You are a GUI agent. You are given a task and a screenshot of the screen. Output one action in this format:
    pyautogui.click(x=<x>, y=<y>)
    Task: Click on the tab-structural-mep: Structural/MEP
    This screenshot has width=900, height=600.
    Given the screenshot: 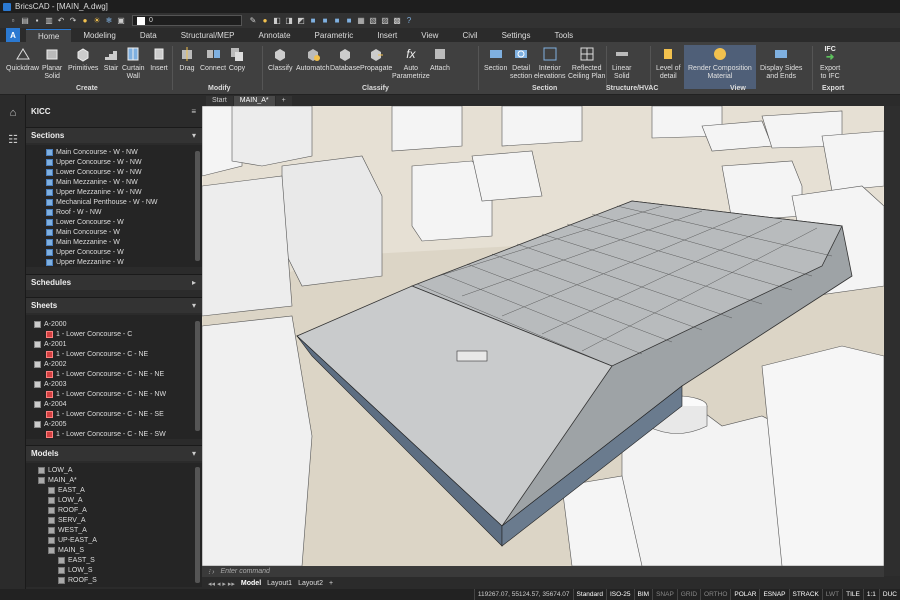 What is the action you would take?
    pyautogui.click(x=208, y=35)
    